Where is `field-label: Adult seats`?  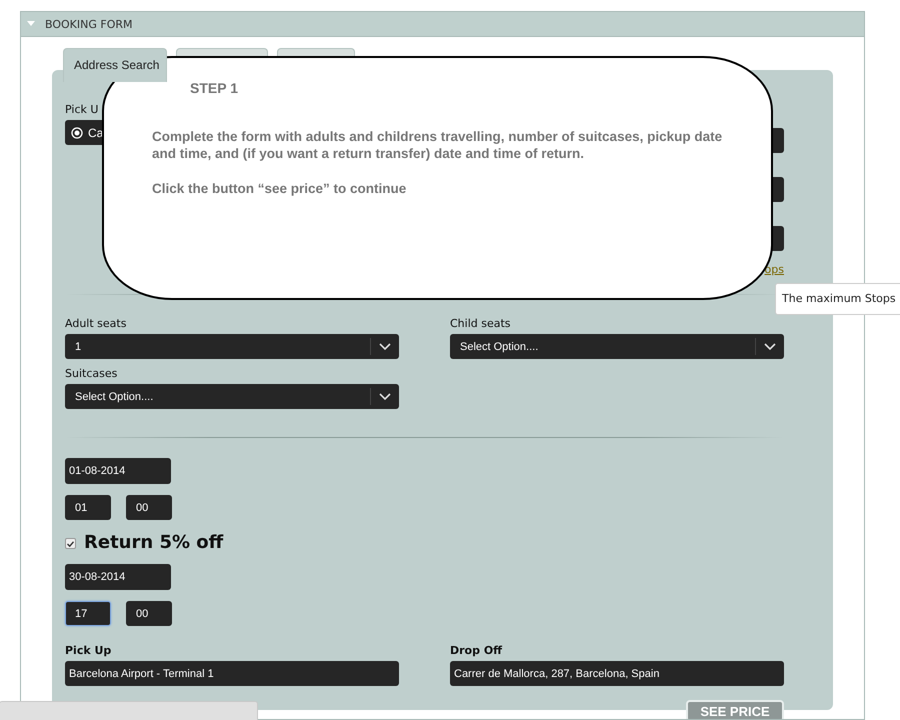 field-label: Adult seats is located at coordinates (96, 323).